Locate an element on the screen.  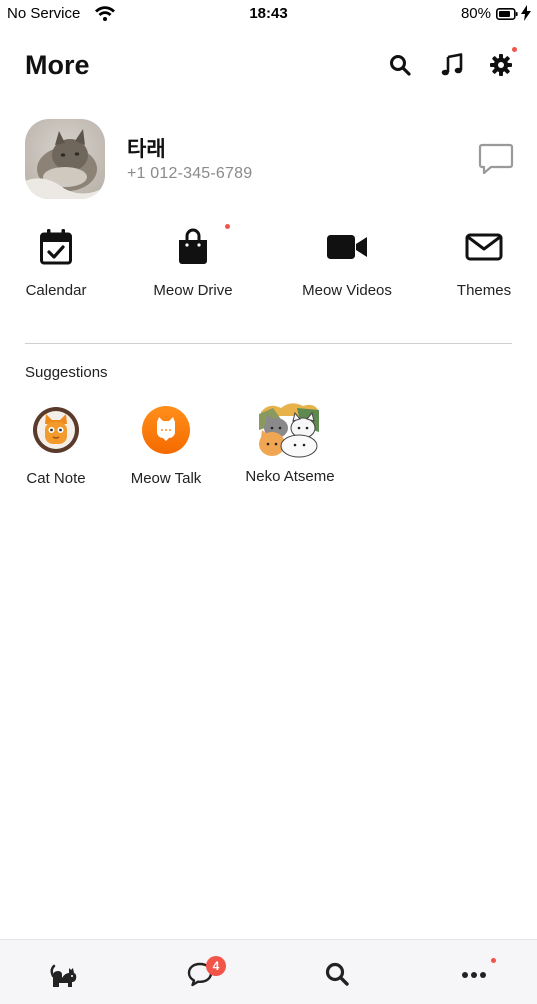
suggestion-label-cat-note: Cat Note is located at coordinates (56, 478).